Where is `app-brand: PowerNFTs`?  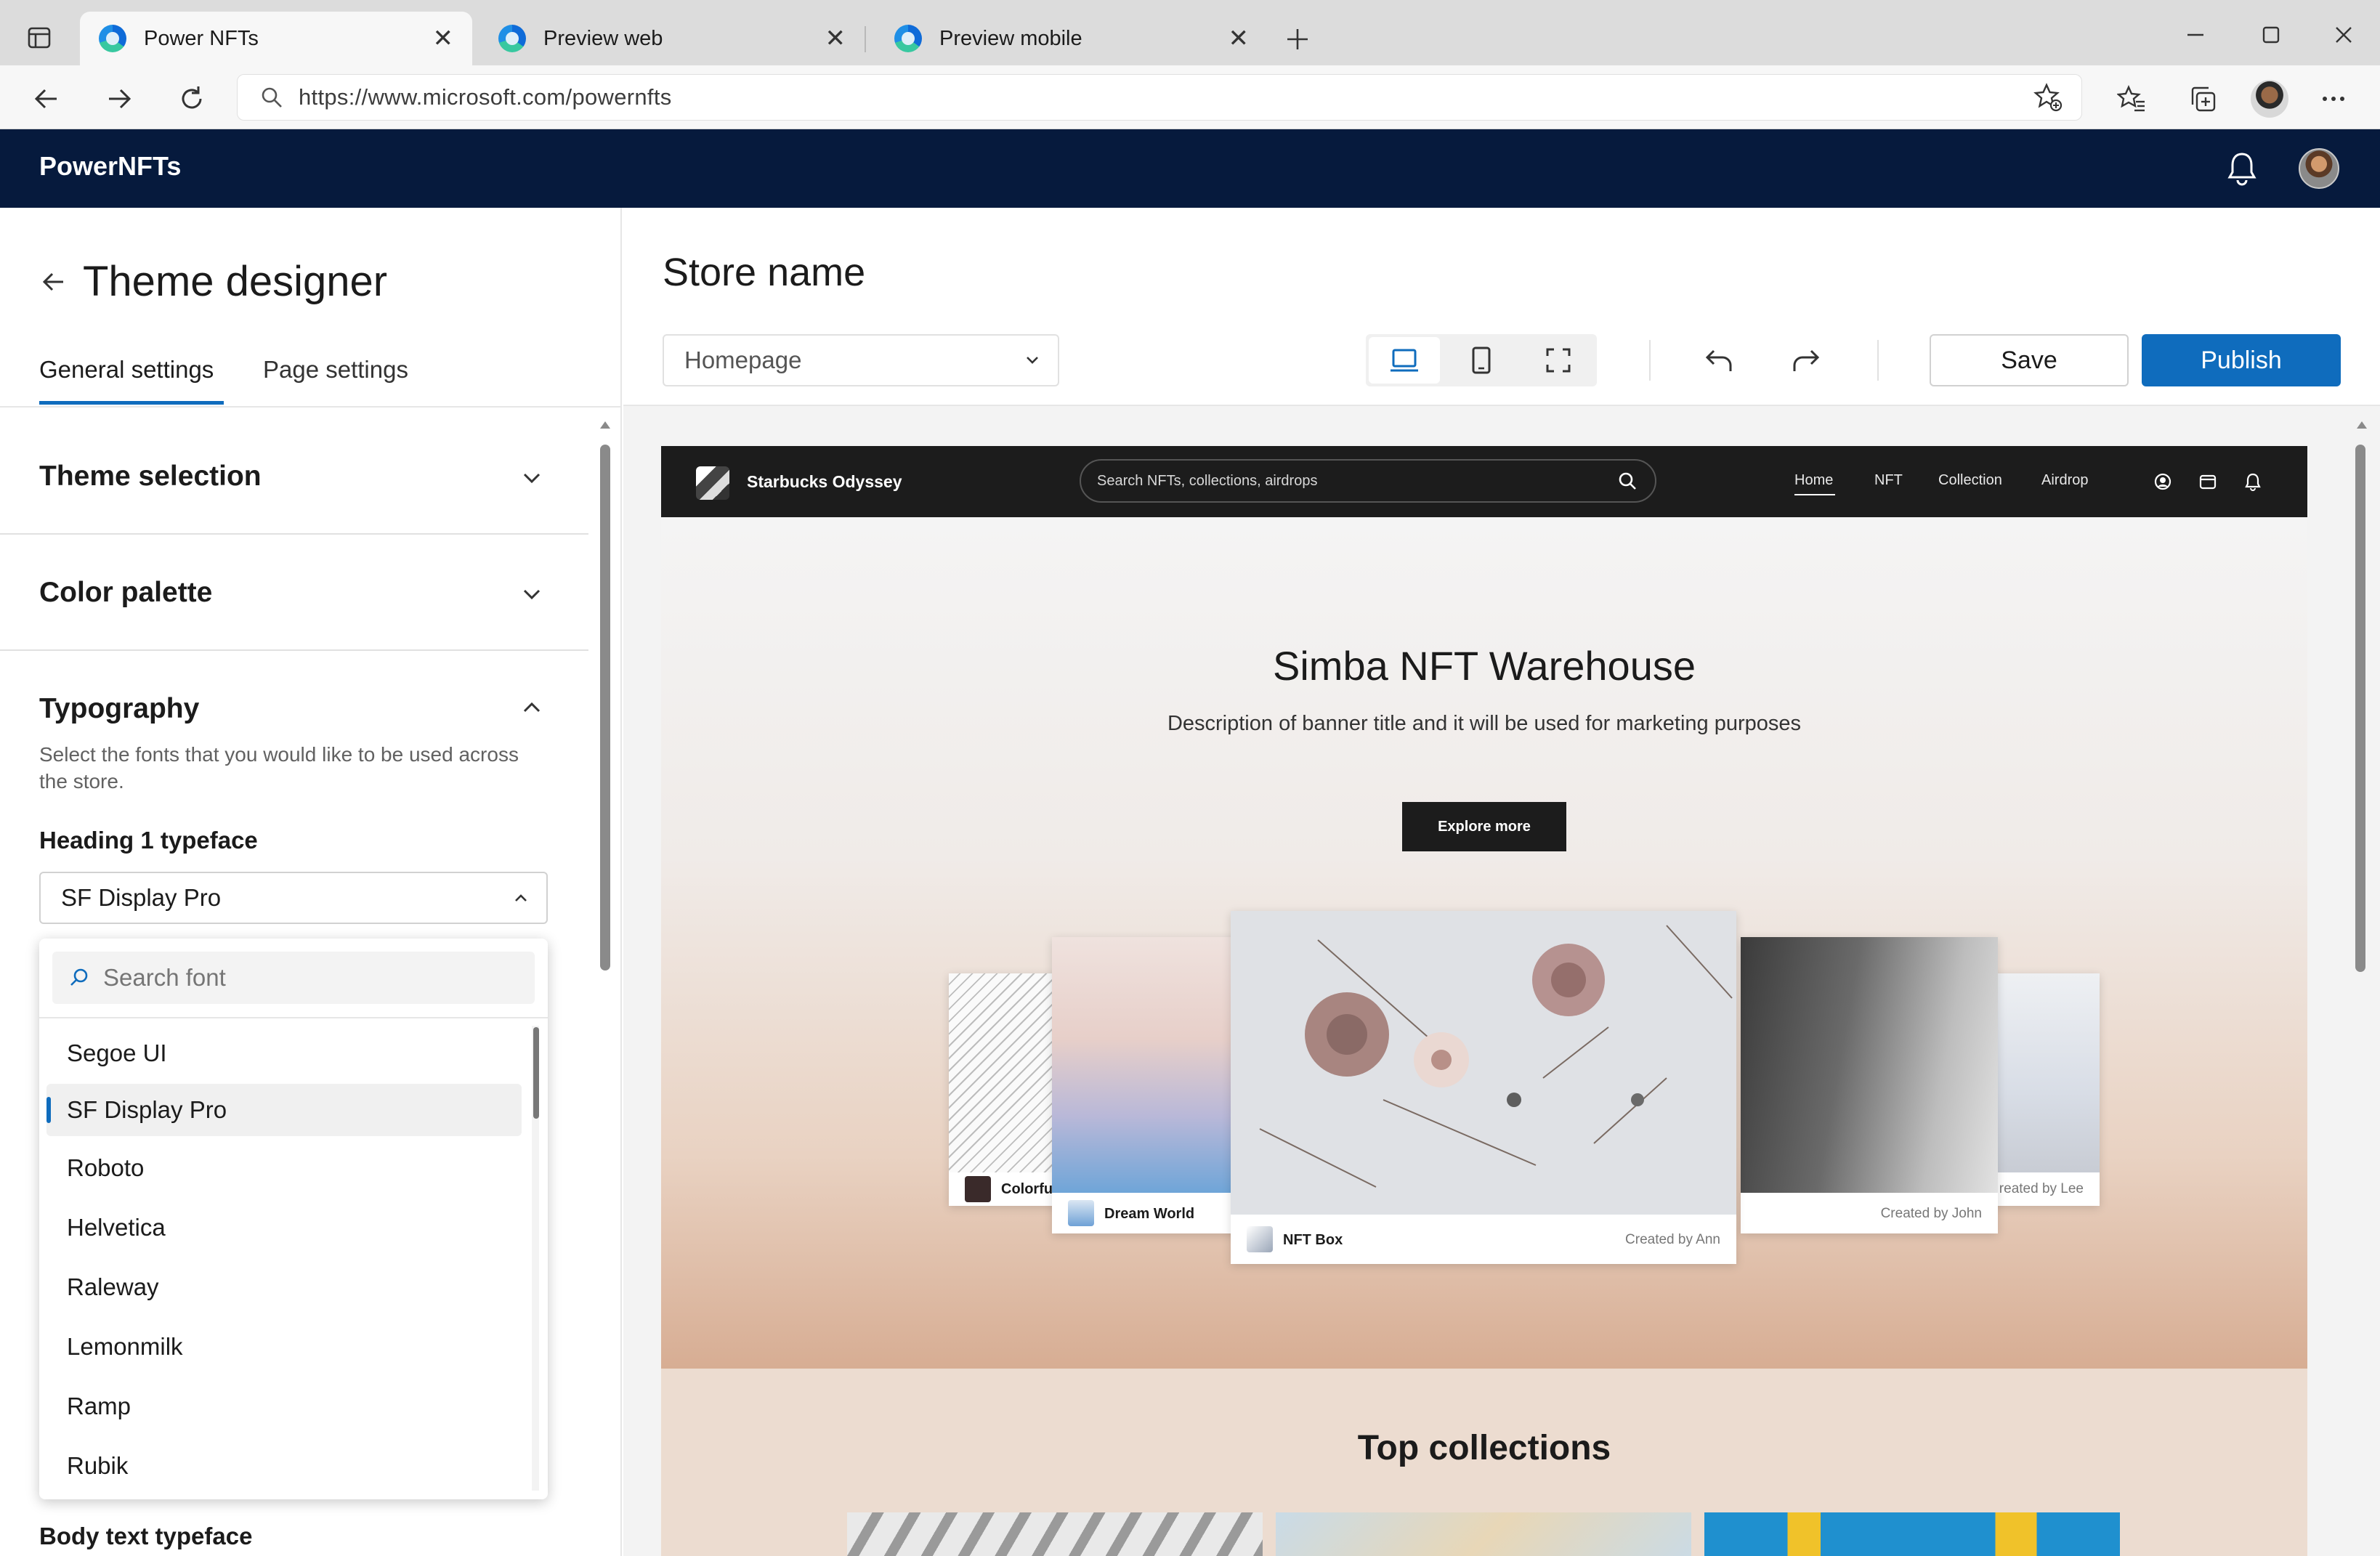
app-brand: PowerNFTs is located at coordinates (110, 166).